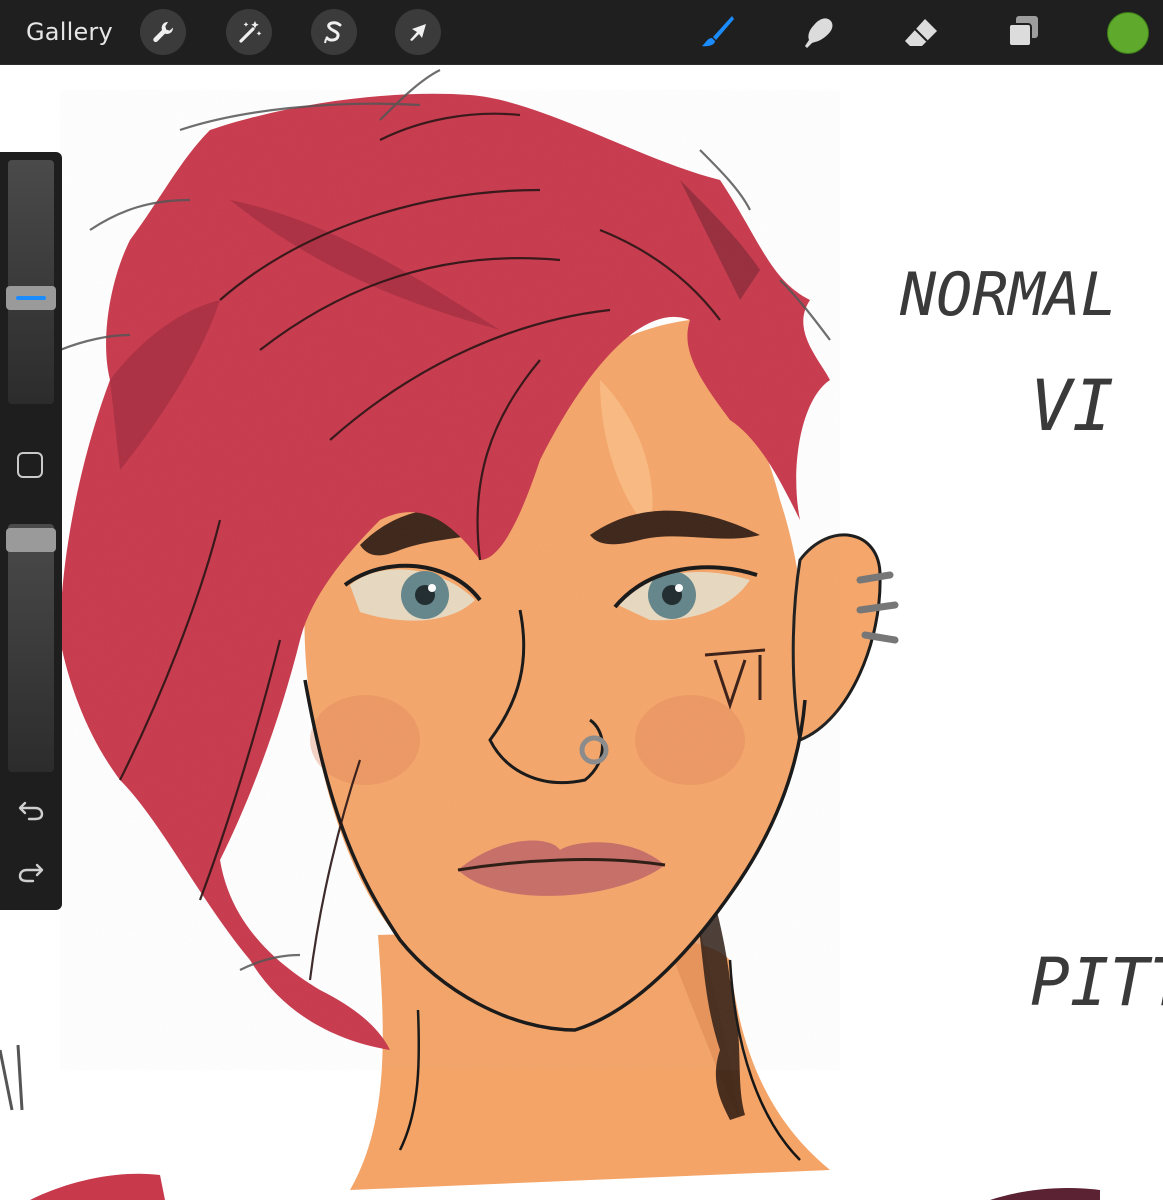 This screenshot has height=1200, width=1163. What do you see at coordinates (249, 32) in the screenshot?
I see `magic-wand-icon` at bounding box center [249, 32].